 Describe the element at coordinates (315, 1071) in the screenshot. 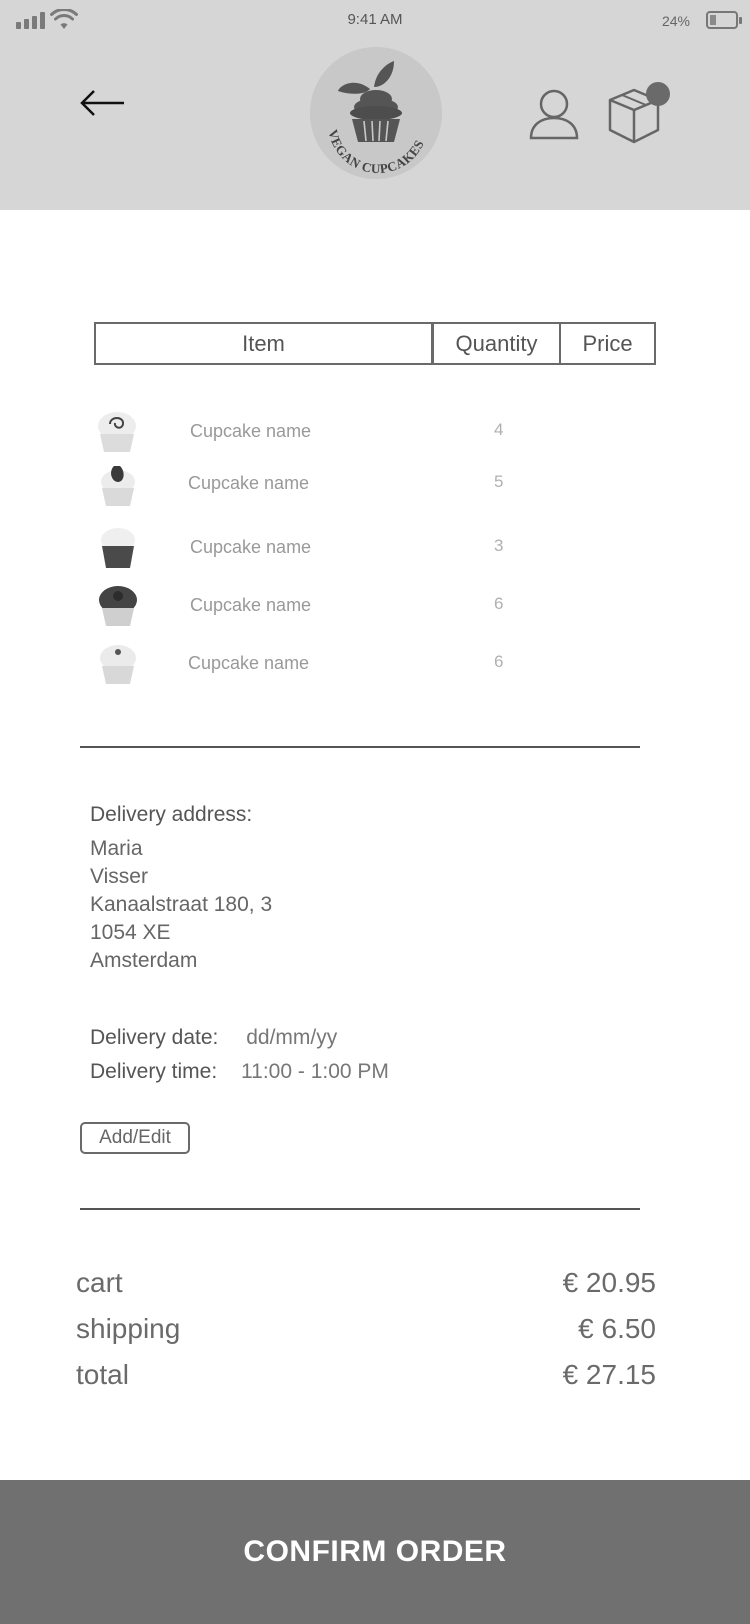

I see `delivery-time-value: 11:00 - 1:00 PM` at that location.